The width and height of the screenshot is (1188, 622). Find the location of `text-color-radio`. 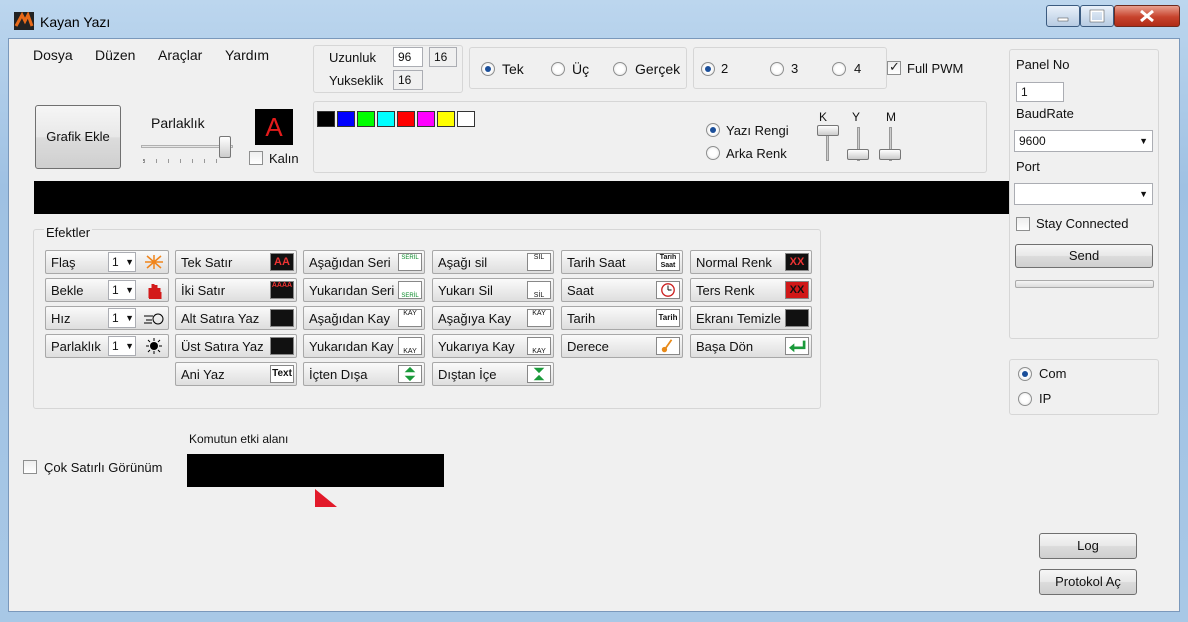

text-color-radio is located at coordinates (713, 130).